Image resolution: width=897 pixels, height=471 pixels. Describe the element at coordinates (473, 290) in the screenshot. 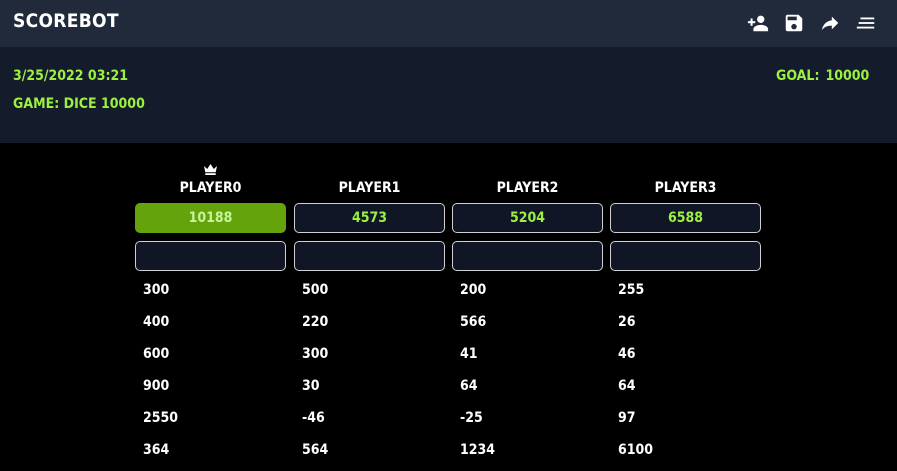

I see `score-entry: 200` at that location.